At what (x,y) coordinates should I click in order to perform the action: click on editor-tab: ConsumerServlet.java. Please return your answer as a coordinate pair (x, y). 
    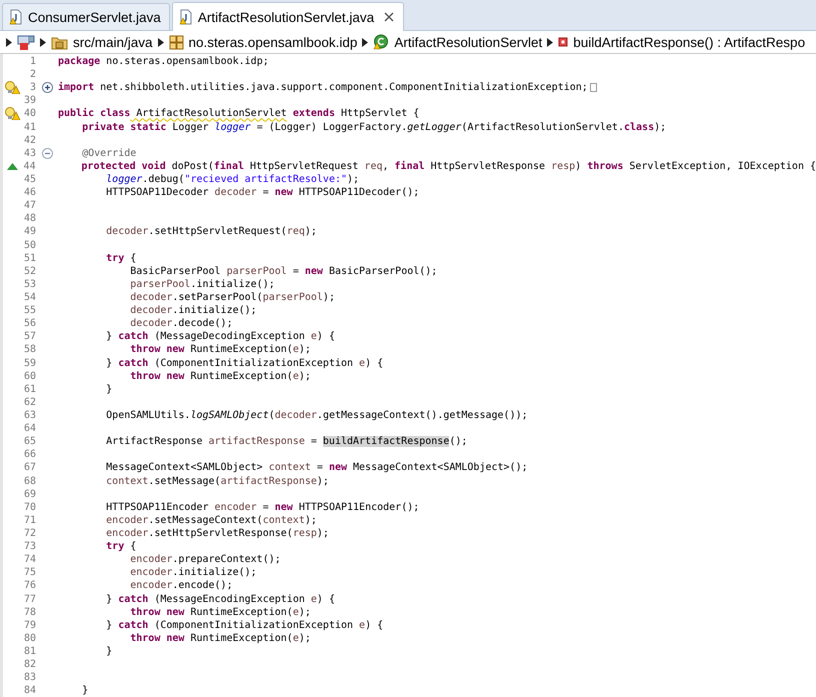
    Looking at the image, I should click on (86, 16).